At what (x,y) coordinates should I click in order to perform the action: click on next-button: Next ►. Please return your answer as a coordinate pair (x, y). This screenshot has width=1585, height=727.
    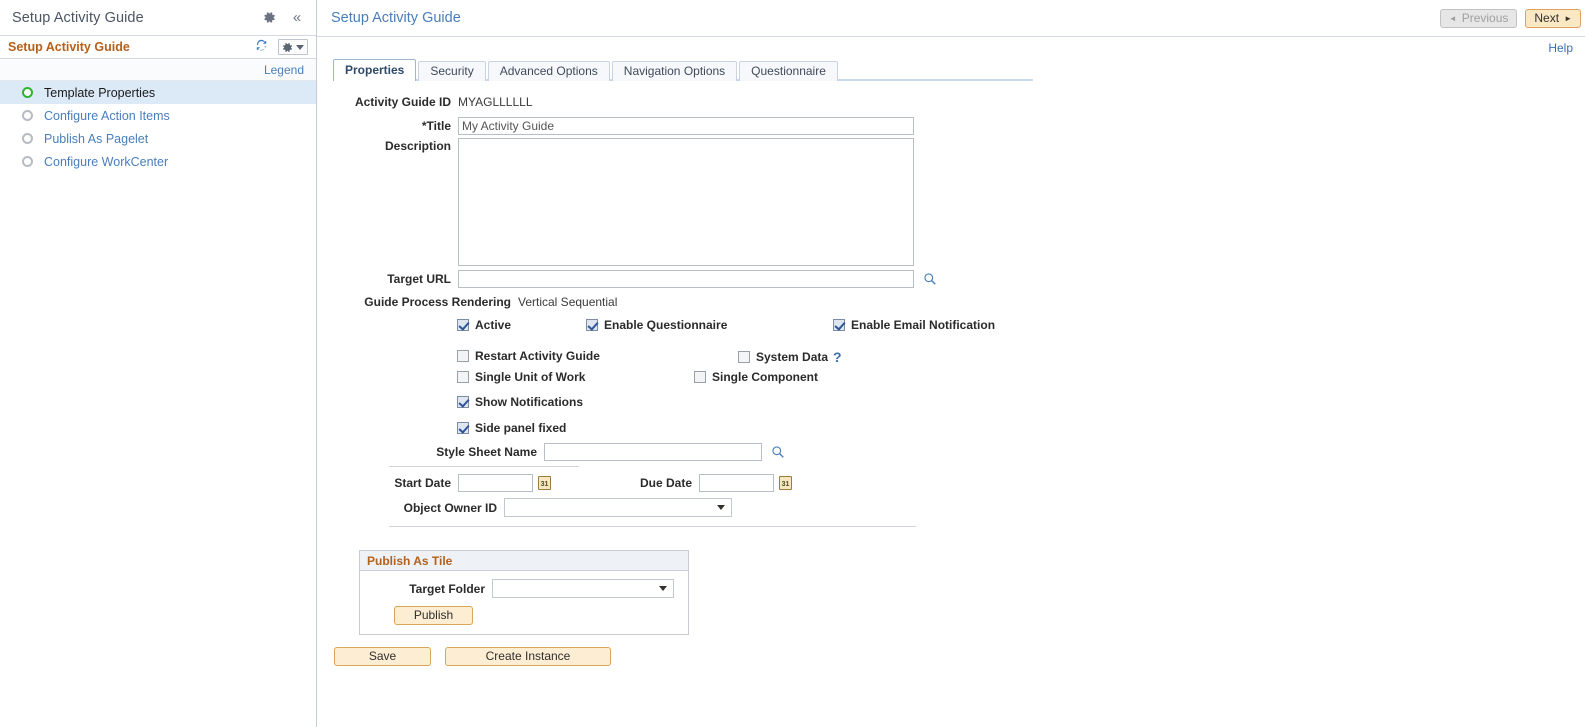
    Looking at the image, I should click on (1553, 18).